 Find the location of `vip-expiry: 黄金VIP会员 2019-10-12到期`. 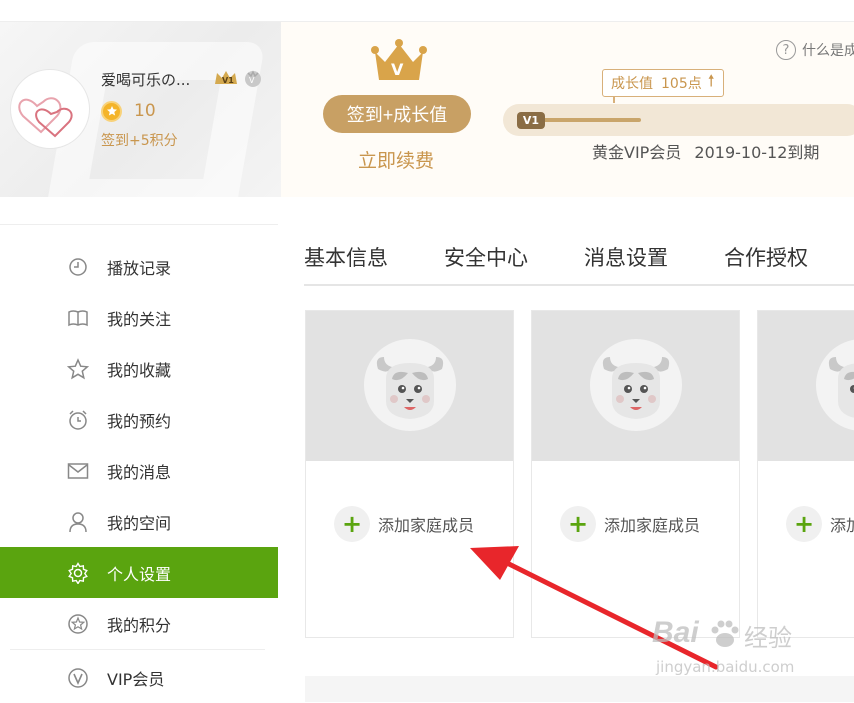

vip-expiry: 黄金VIP会员 2019-10-12到期 is located at coordinates (705, 151).